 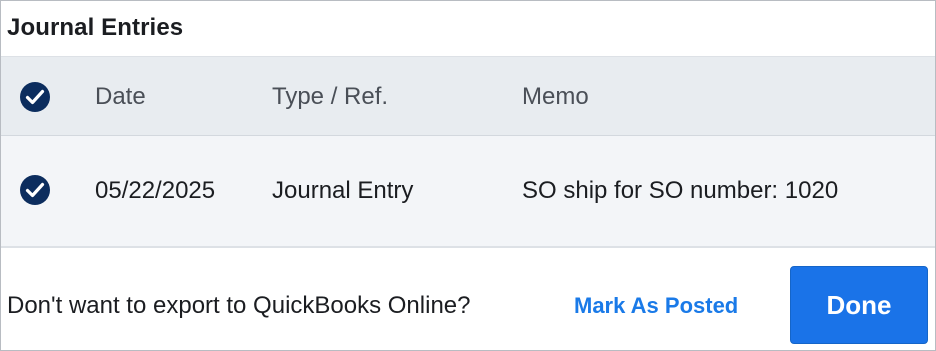 I want to click on row-date: 05/22/2025, so click(x=155, y=190).